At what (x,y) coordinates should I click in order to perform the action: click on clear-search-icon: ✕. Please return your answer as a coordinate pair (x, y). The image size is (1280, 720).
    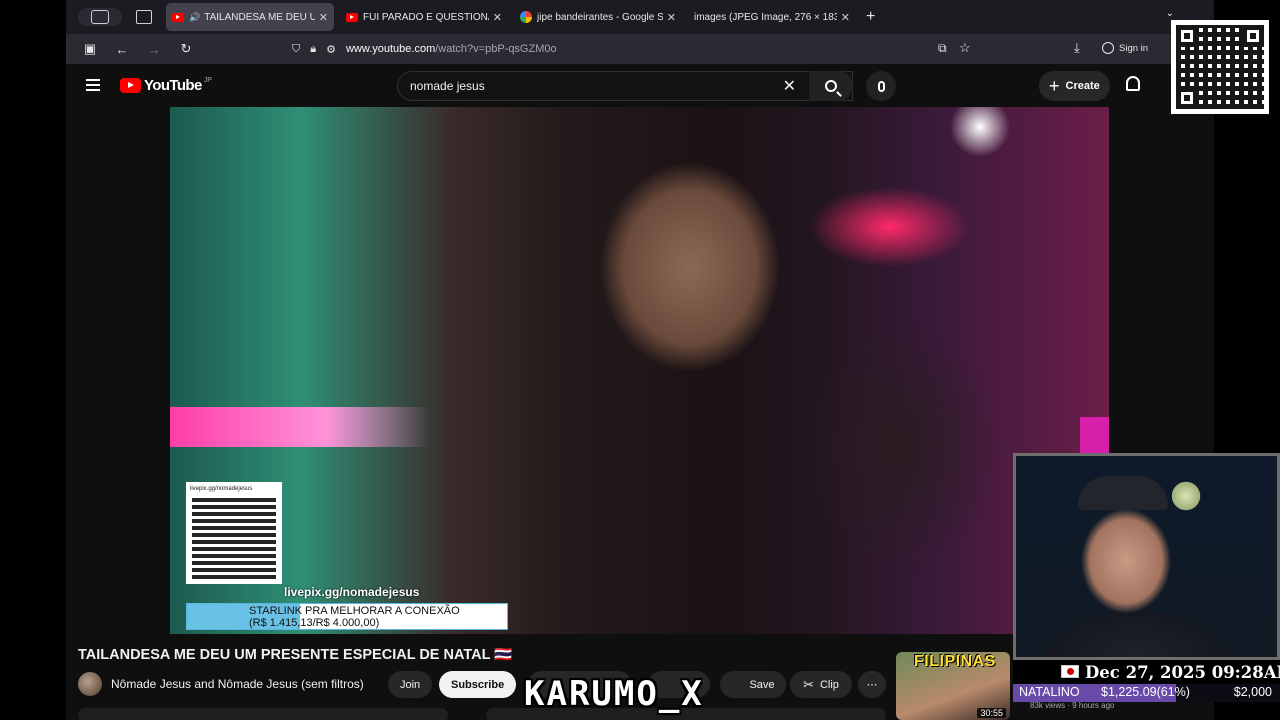
    Looking at the image, I should click on (789, 86).